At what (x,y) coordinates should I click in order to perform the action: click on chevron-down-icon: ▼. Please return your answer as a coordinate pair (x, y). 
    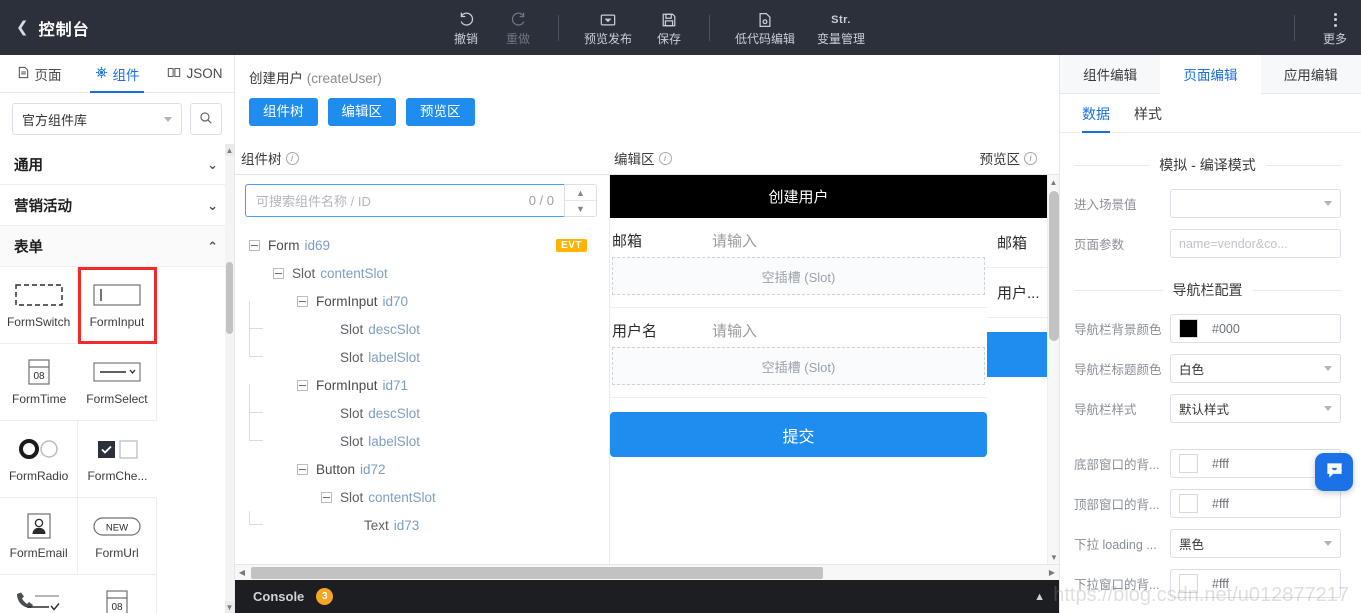
    Looking at the image, I should click on (580, 208).